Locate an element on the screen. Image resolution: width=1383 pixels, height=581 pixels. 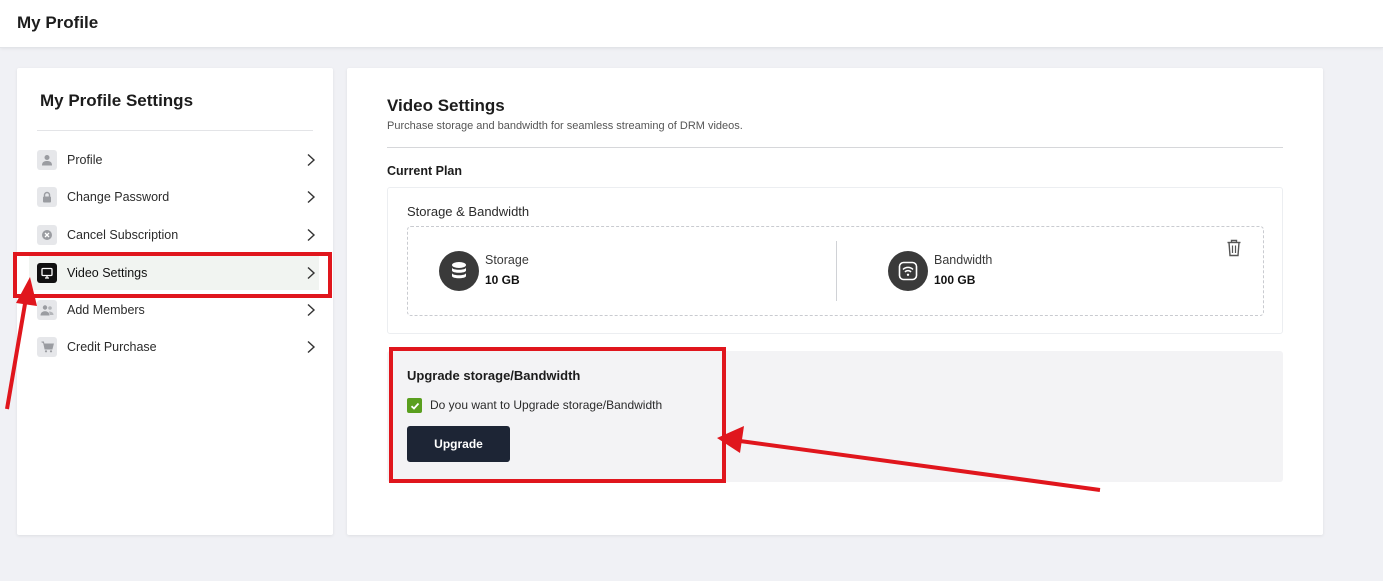
bandwidth-value: 100 GB is located at coordinates (955, 280).